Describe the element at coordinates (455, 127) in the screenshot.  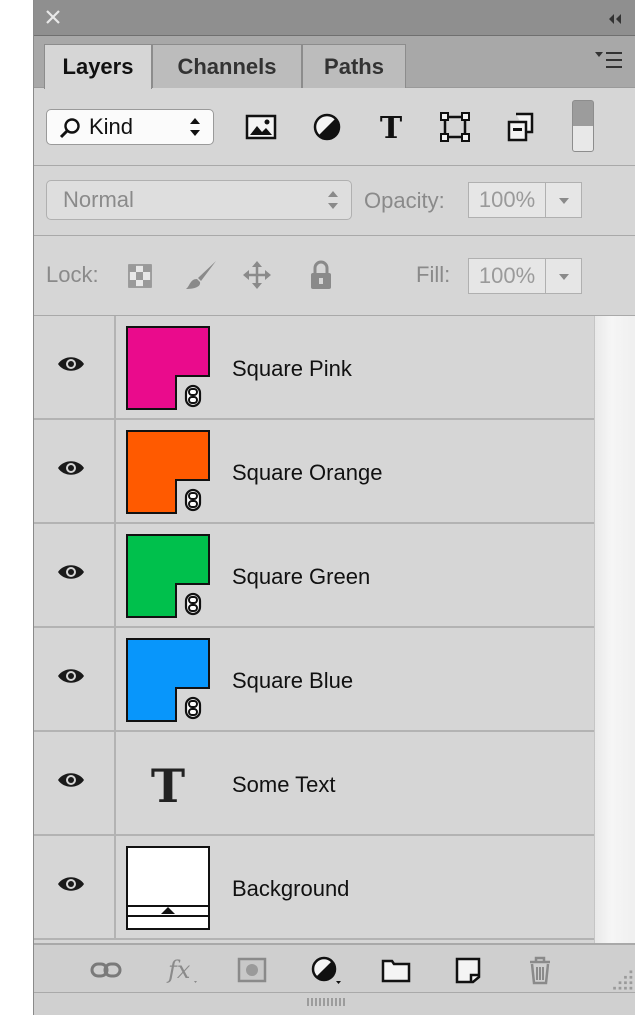
I see `shape-filter-icon` at that location.